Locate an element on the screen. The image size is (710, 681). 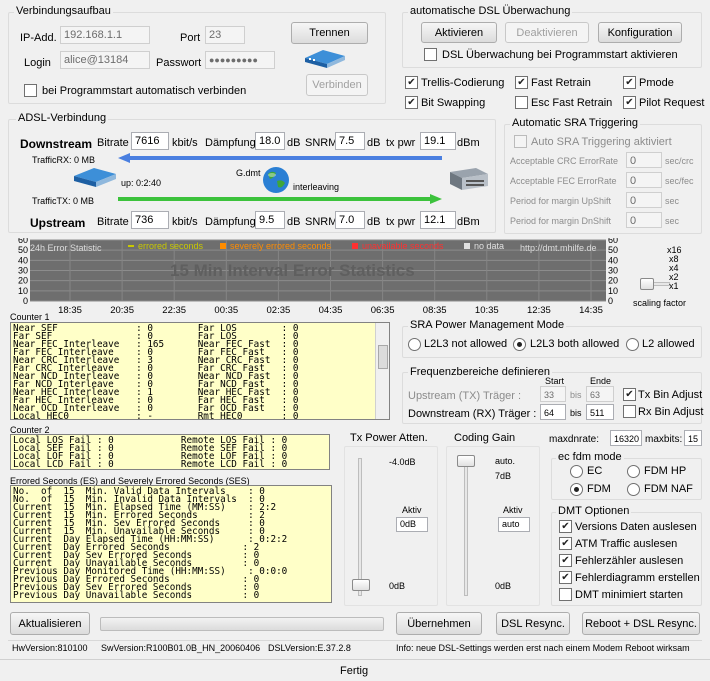
srapm-option-l2 is located at coordinates (632, 344).